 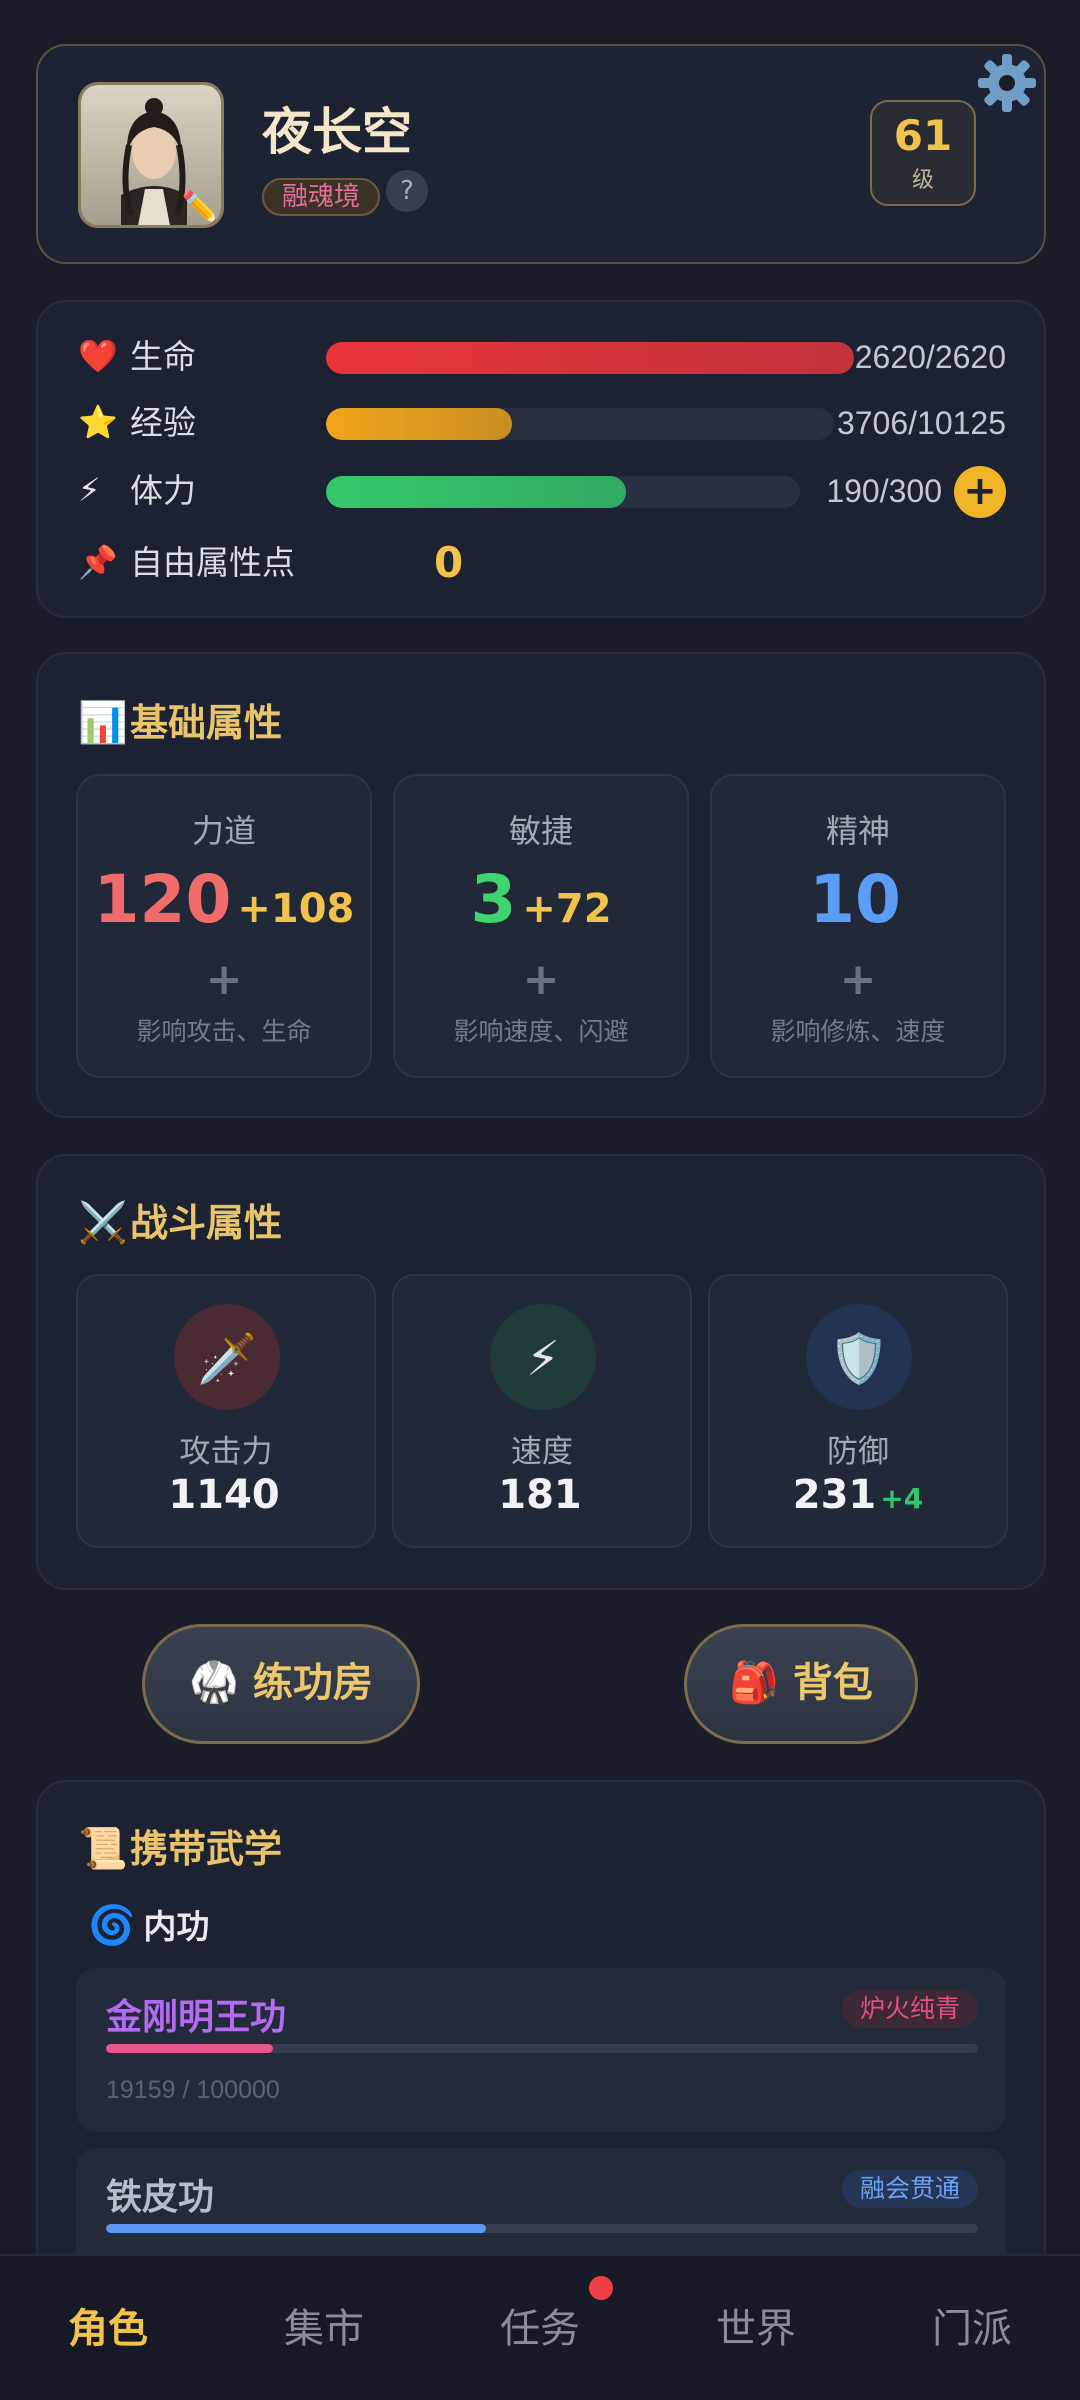 I want to click on notification-dot, so click(x=601, y=2288).